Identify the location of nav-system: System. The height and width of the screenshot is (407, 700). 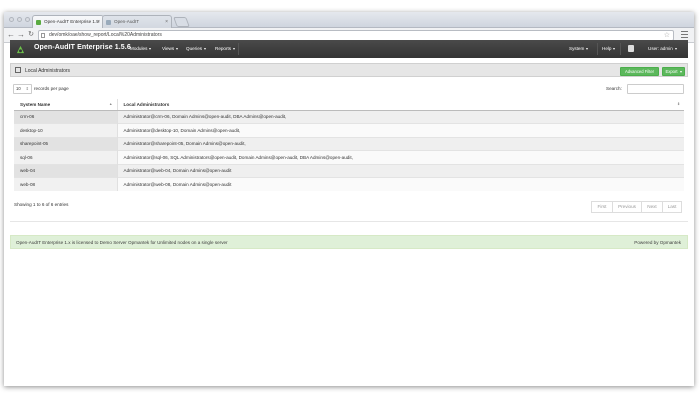
(579, 48).